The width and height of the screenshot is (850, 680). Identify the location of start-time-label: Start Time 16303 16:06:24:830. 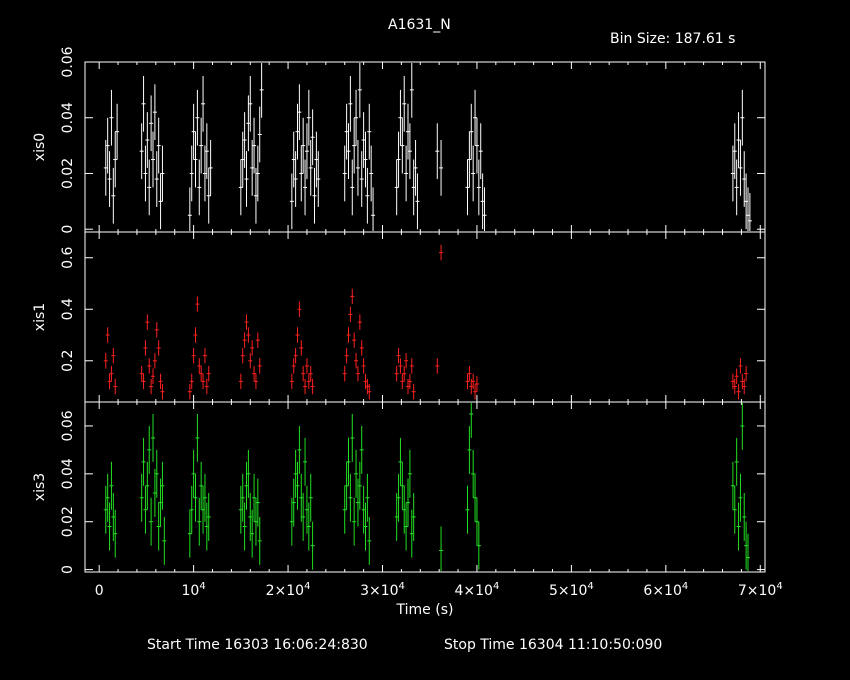
(257, 645).